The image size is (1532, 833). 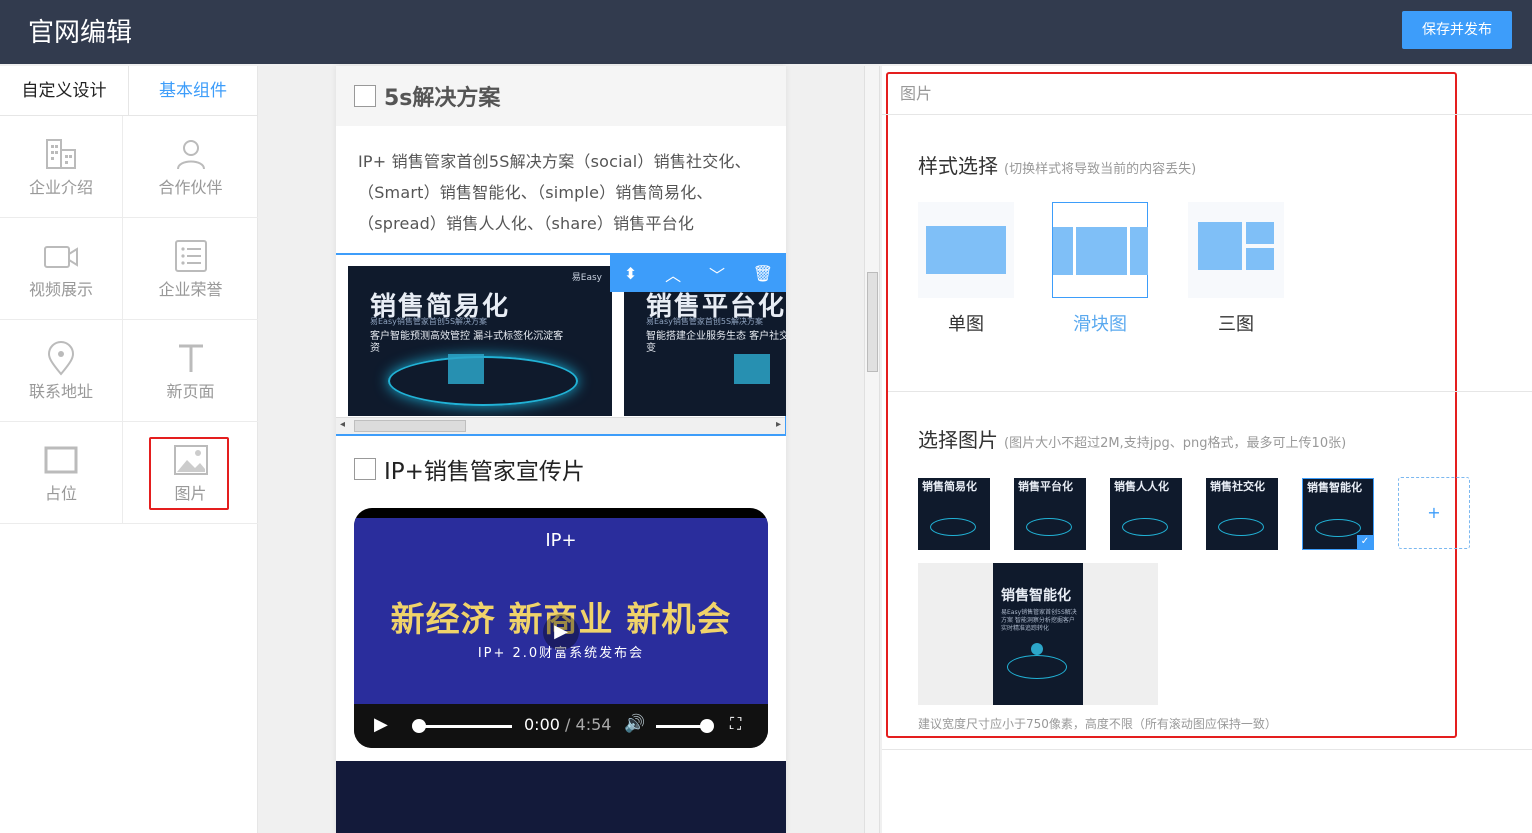 I want to click on scroll-left-icon: ◂, so click(x=342, y=424).